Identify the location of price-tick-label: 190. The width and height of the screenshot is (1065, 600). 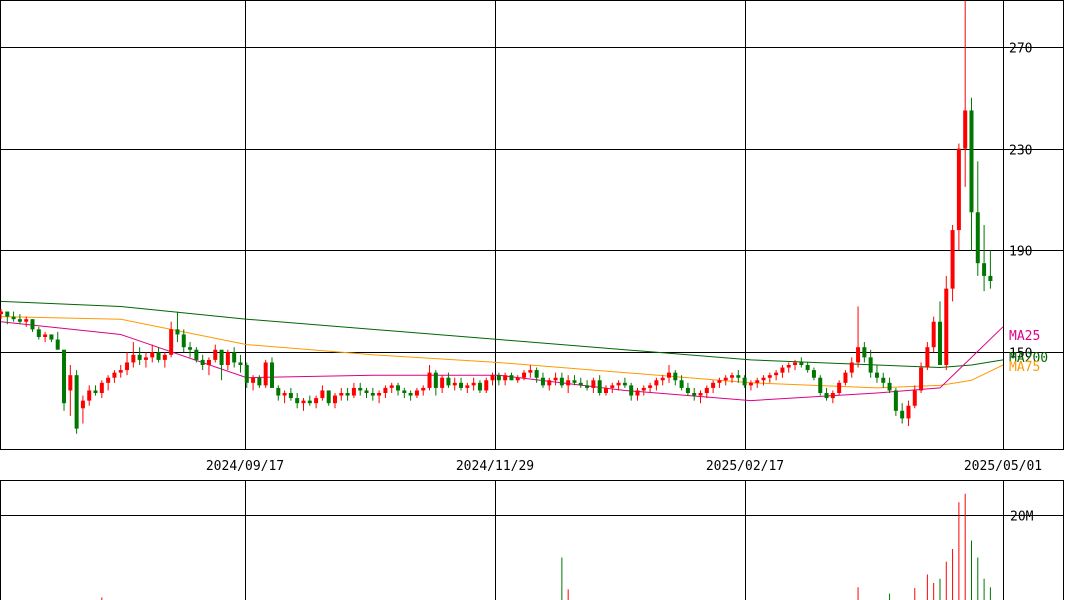
(1020, 252).